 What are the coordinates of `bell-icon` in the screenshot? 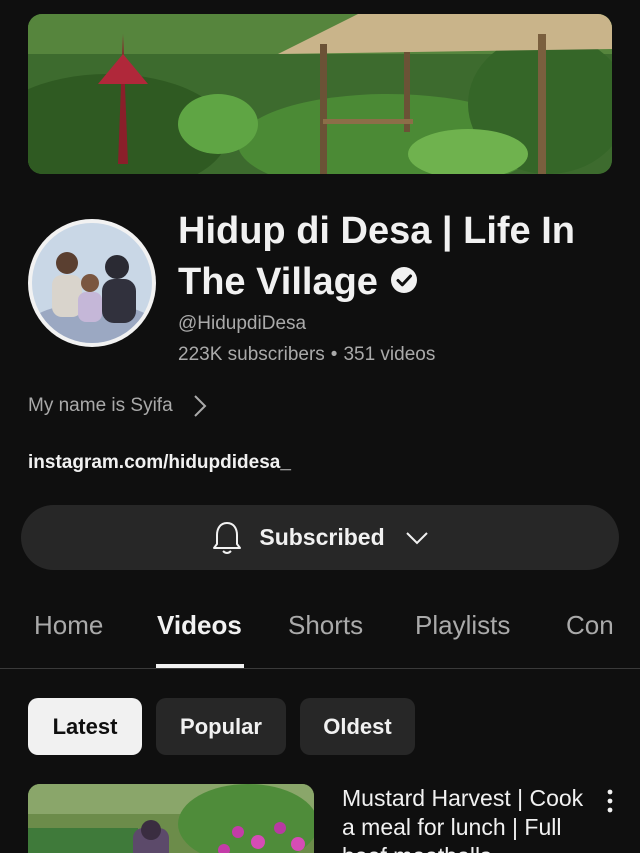 It's located at (227, 537).